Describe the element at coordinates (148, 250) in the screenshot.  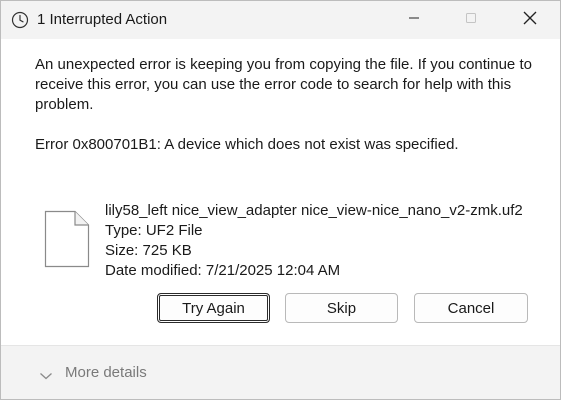
I see `file-size: Size: 725 KB` at that location.